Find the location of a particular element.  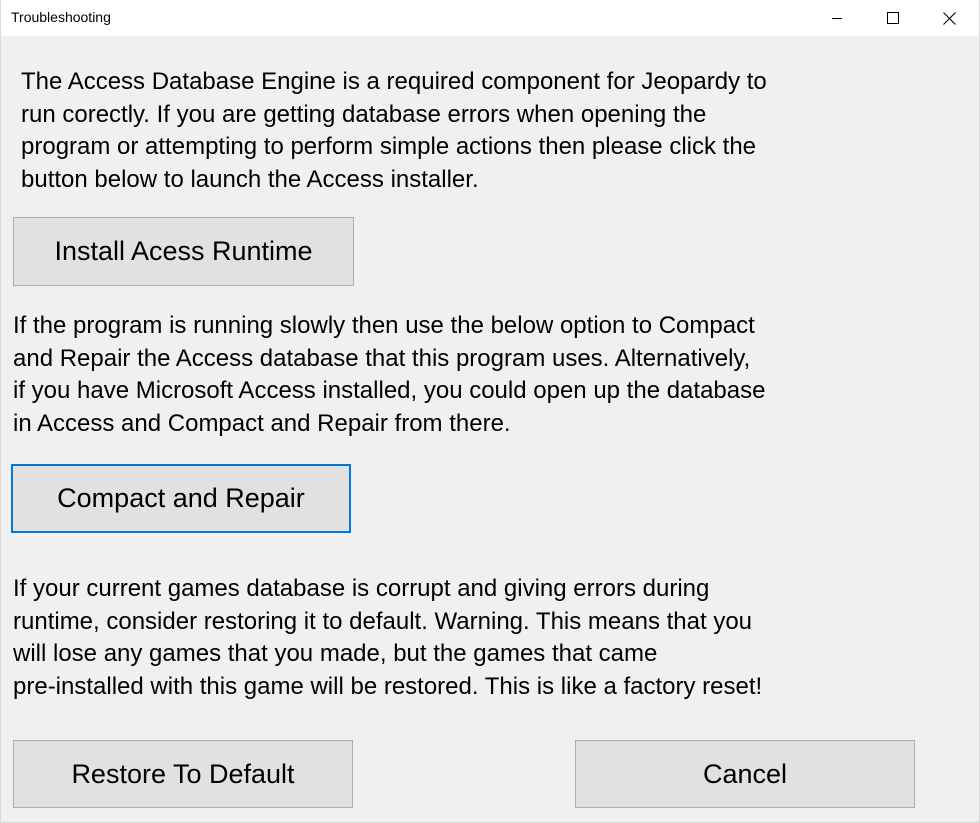

close-button is located at coordinates (949, 18).